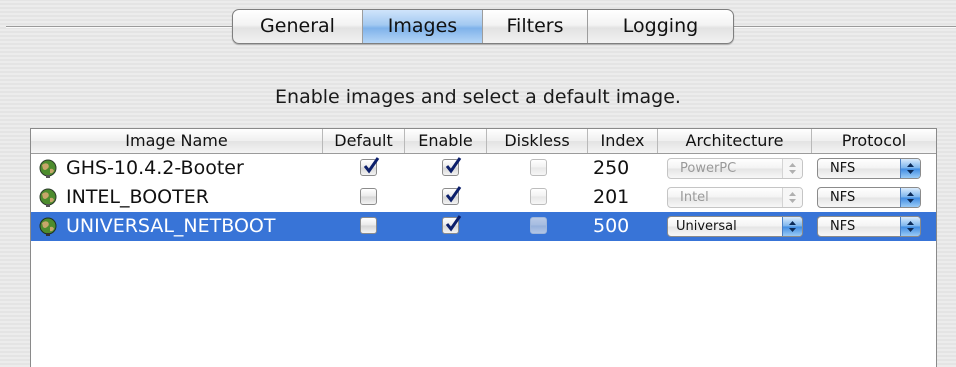 The image size is (956, 367). What do you see at coordinates (298, 26) in the screenshot?
I see `tab-general: General` at bounding box center [298, 26].